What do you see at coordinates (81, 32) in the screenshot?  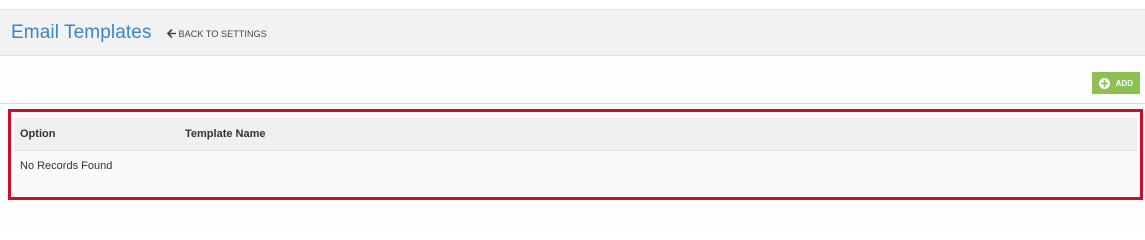 I see `page-title: Email Templates` at bounding box center [81, 32].